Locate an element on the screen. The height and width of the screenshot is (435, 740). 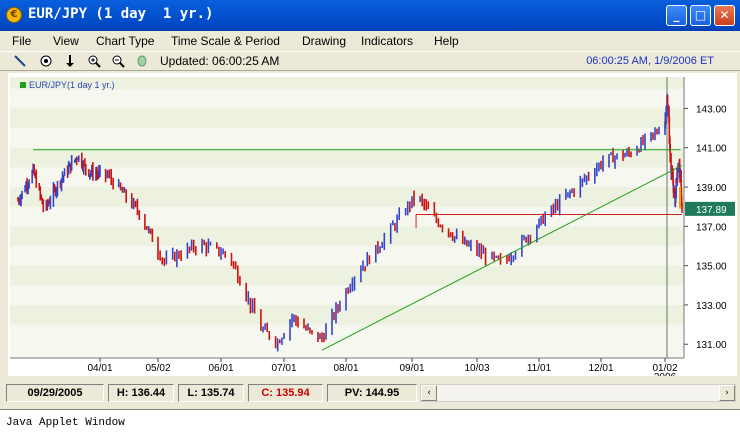
legend-label: EUR/JPY(1 day 1 yr.) is located at coordinates (72, 85).